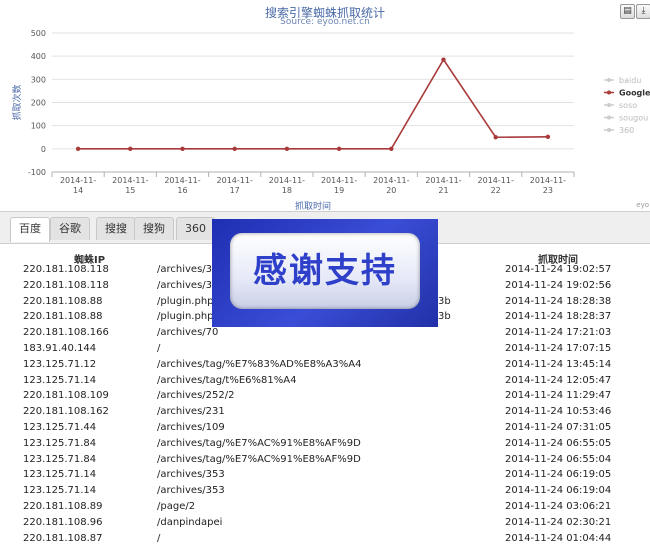 This screenshot has width=650, height=547. I want to click on x-tick-label: 20, so click(391, 190).